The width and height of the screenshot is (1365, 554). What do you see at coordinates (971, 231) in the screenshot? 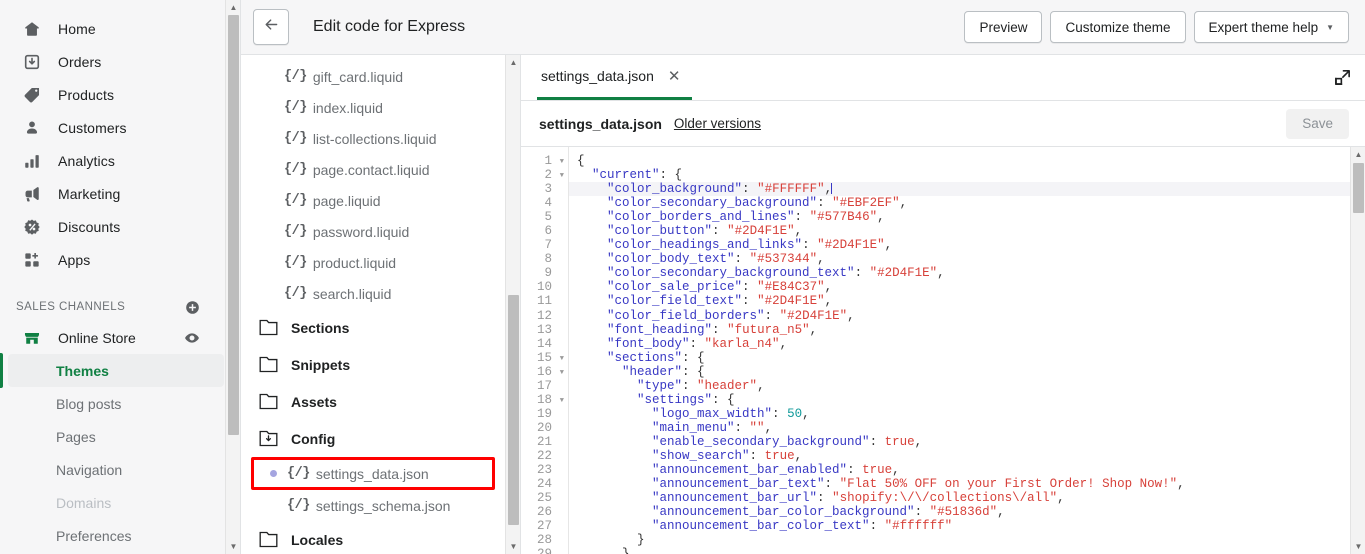
I see `code-line: "color_button": "#2D4F1E",` at bounding box center [971, 231].